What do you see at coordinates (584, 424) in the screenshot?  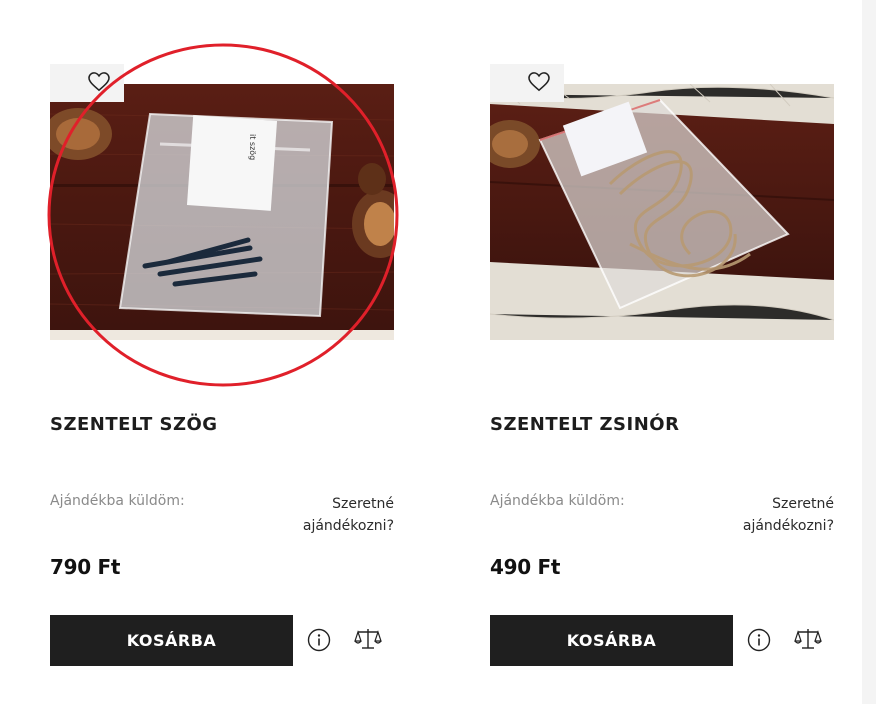 I see `product-title: SZENTELT ZSINÓR` at bounding box center [584, 424].